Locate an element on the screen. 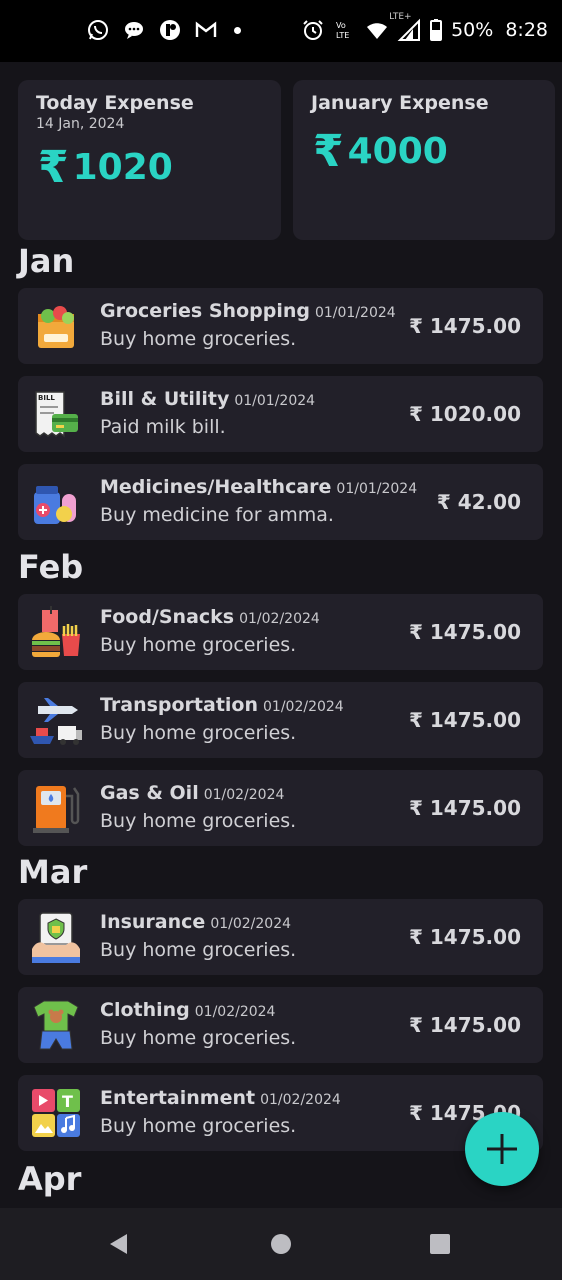 The image size is (562, 1280). month-header-apr: Apr is located at coordinates (50, 1179).